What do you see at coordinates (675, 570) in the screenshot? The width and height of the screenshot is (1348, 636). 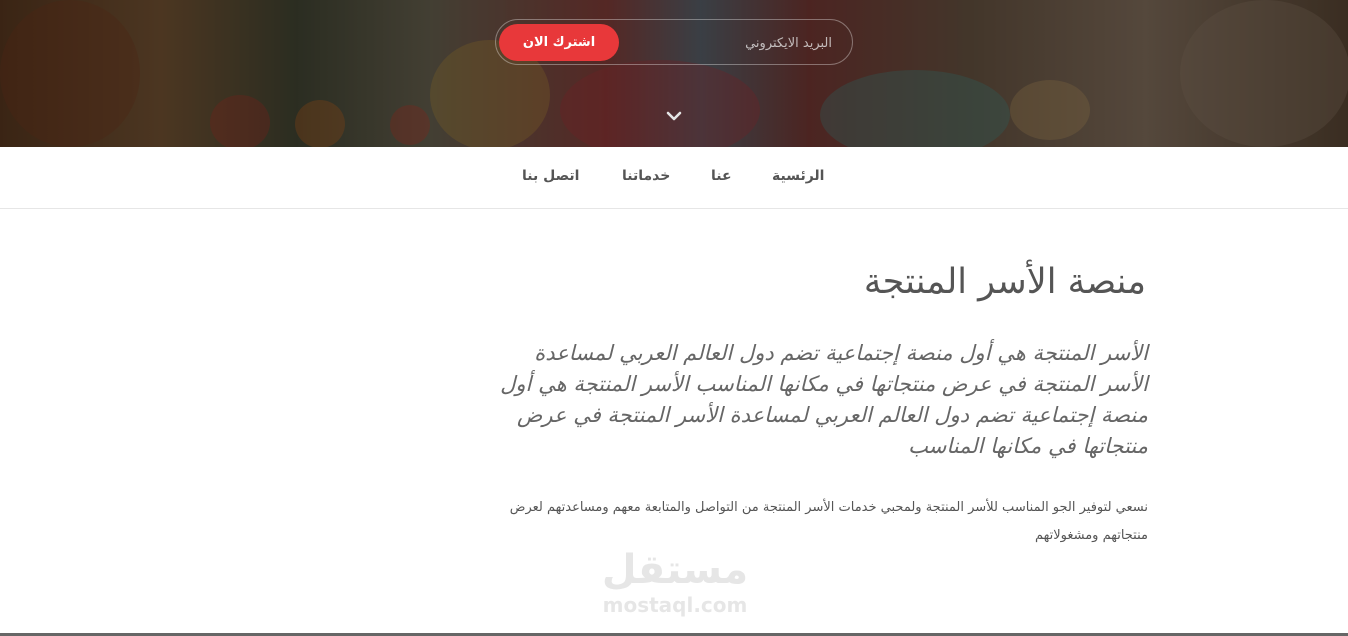 I see `watermark-arabic: مستقل` at bounding box center [675, 570].